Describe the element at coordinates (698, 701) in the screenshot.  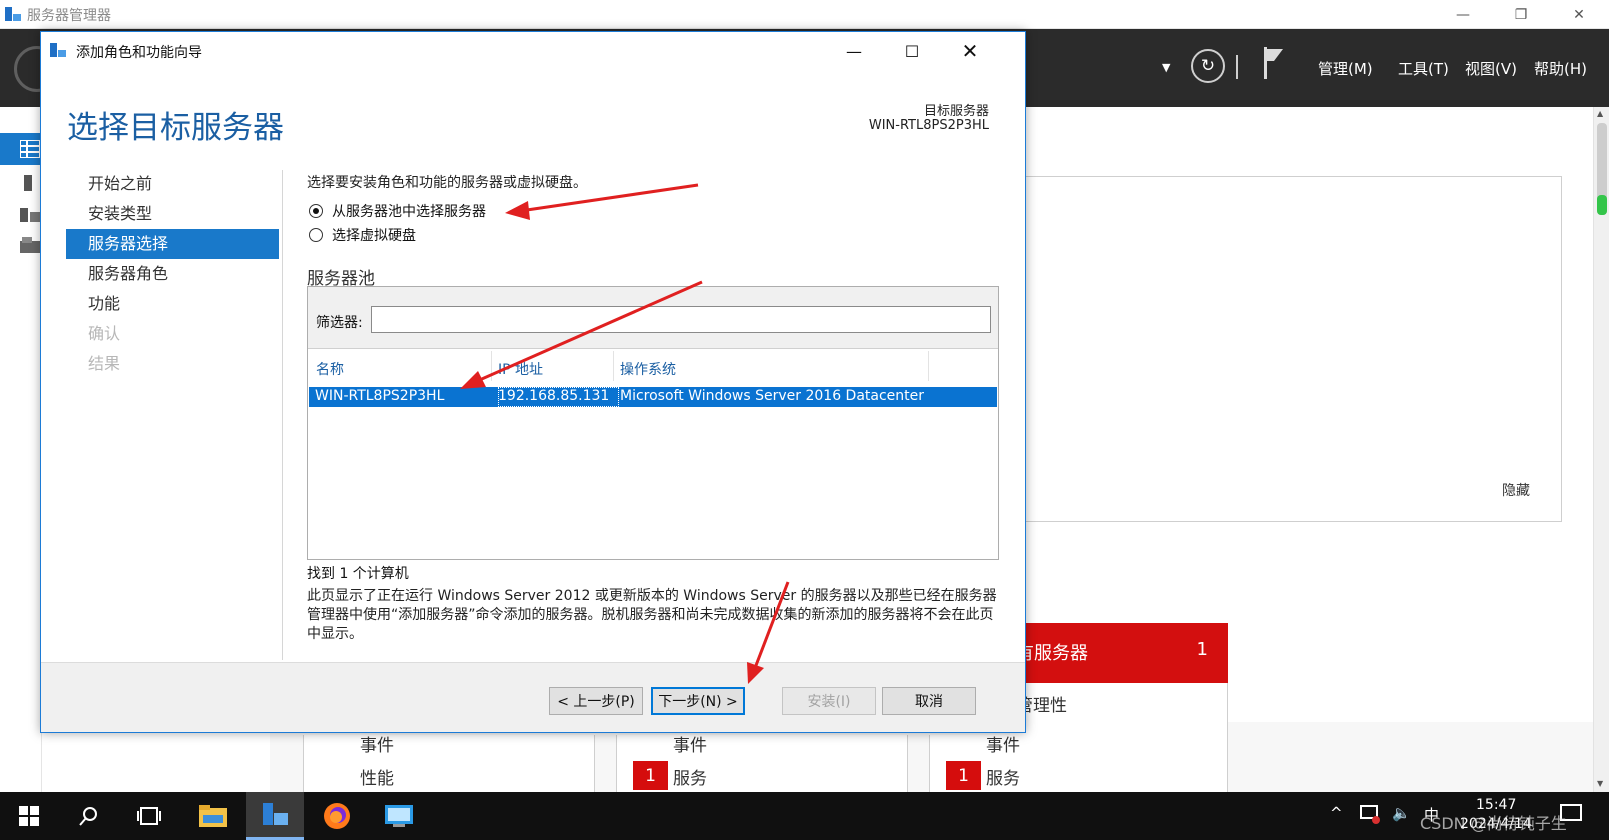
I see `next-button: 下一步(N) >` at that location.